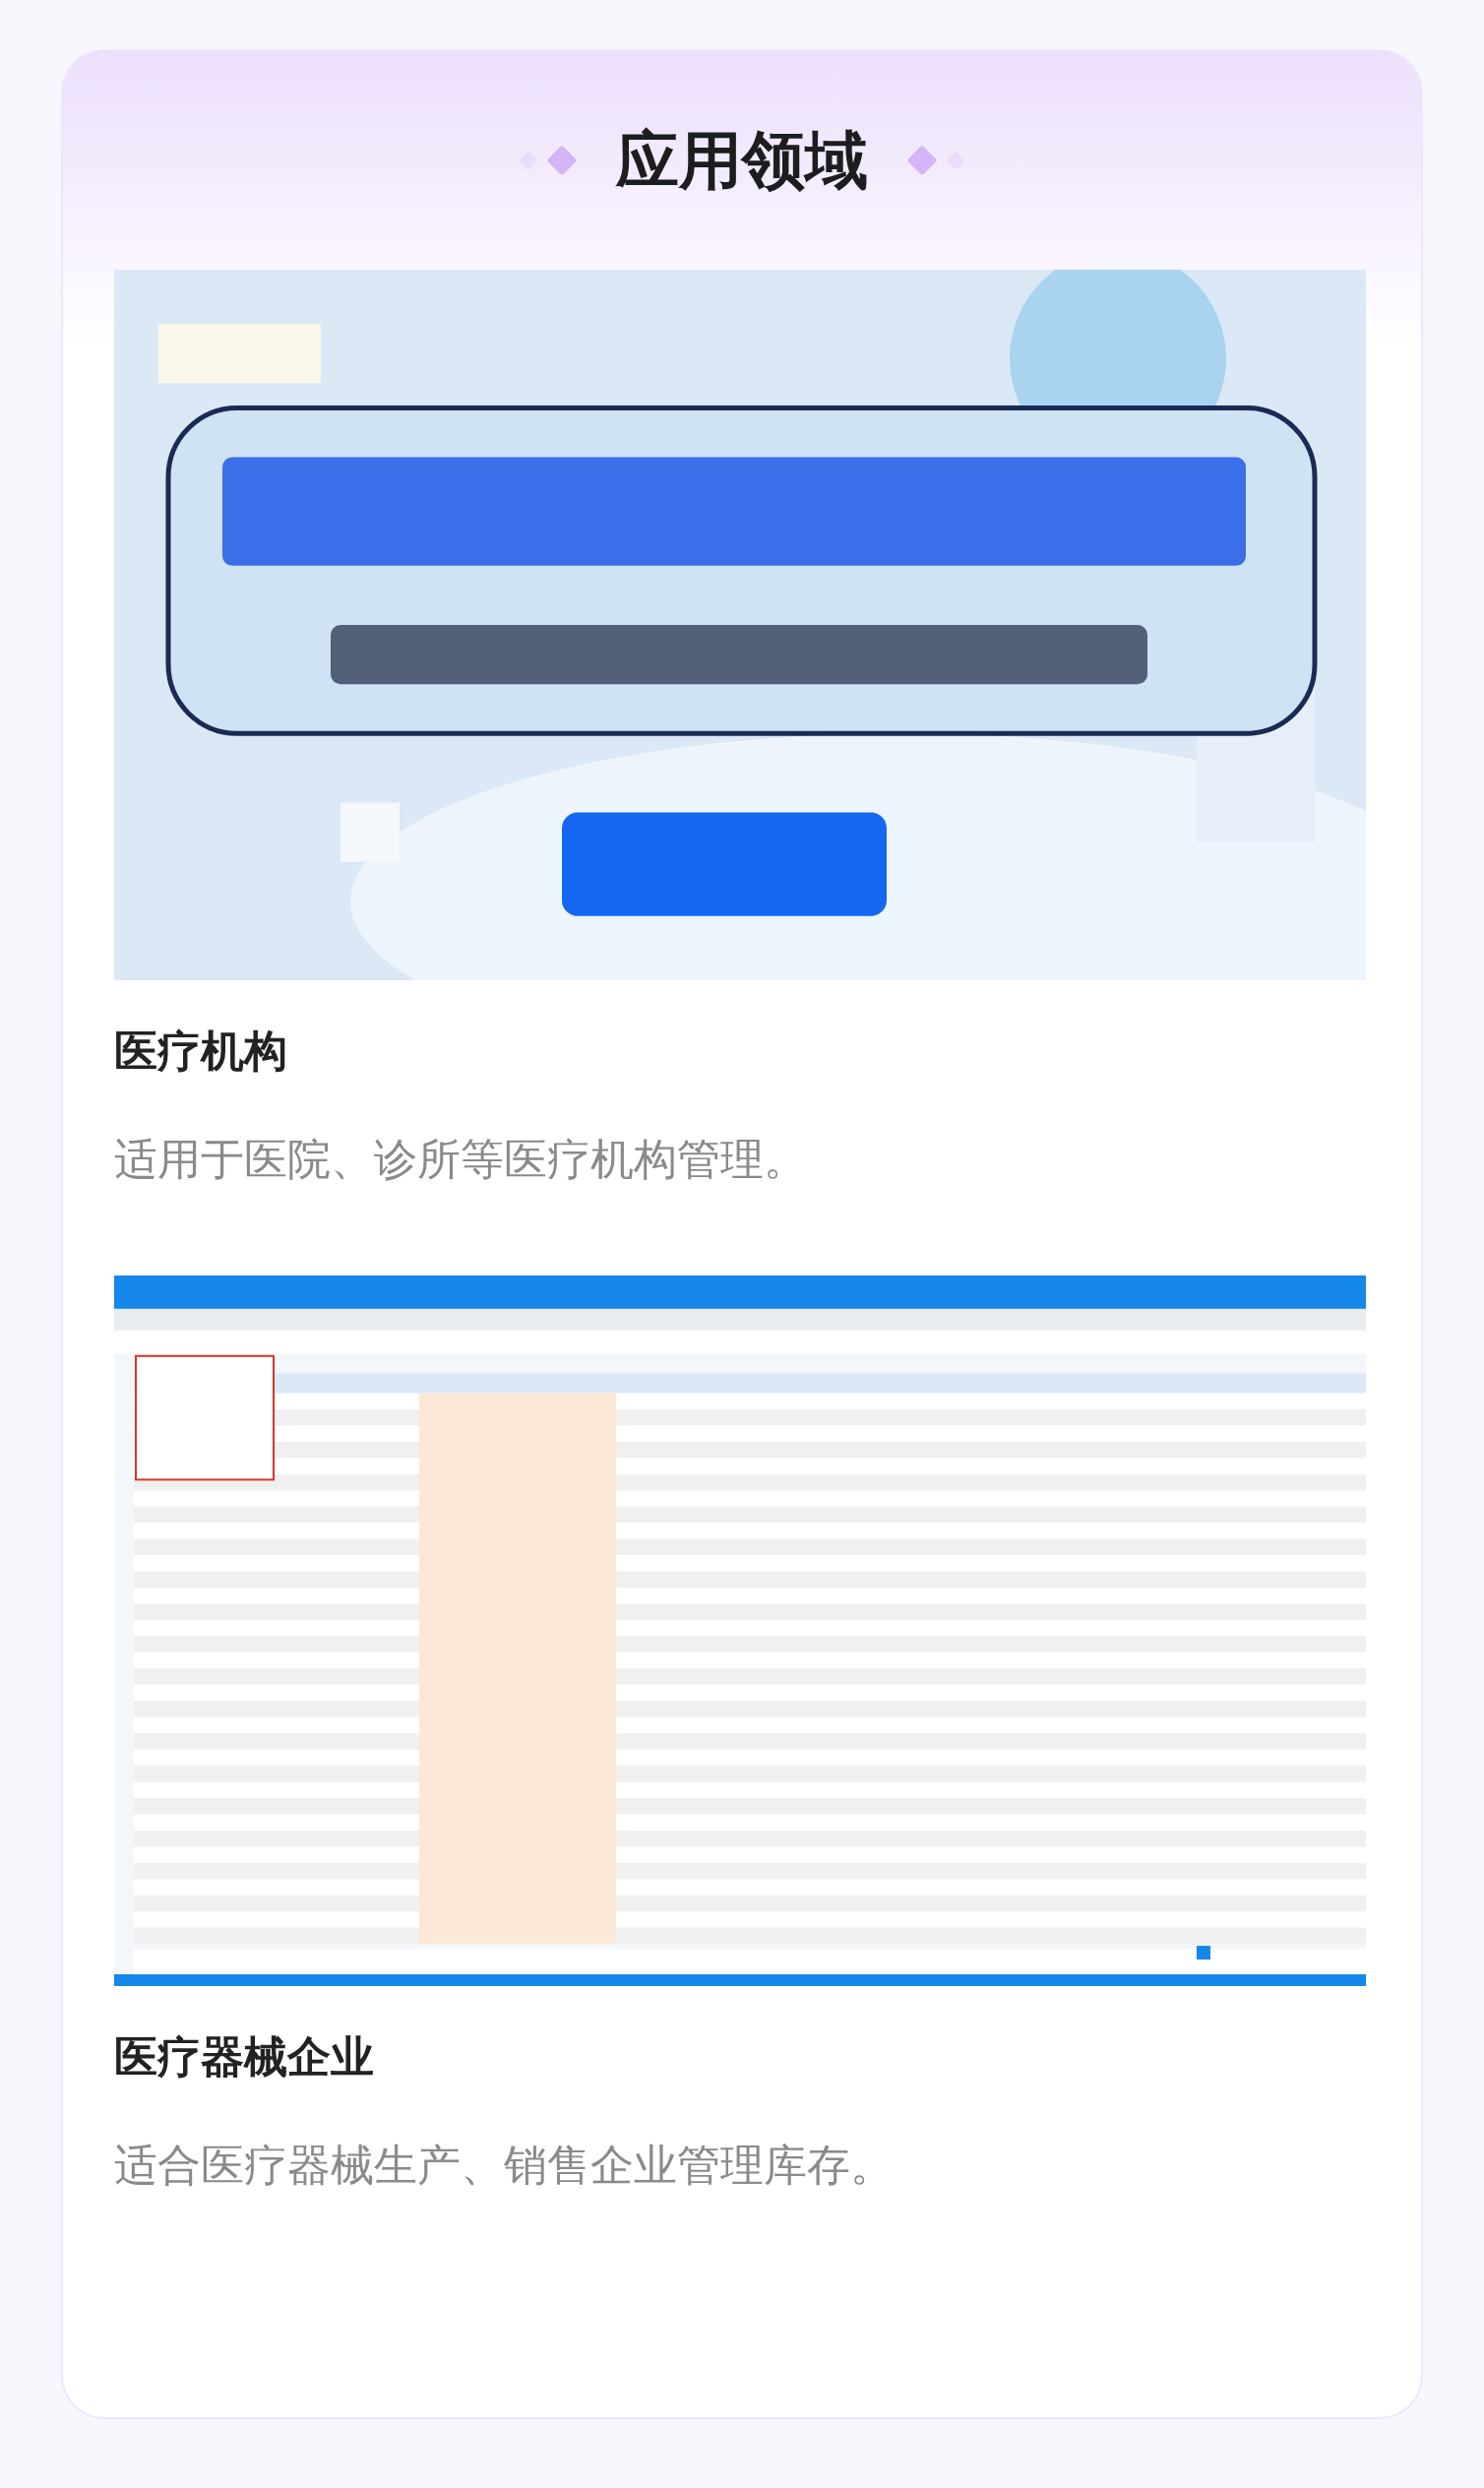 This screenshot has width=1484, height=2488. I want to click on item-description: 适用于医院、诊所等医疗机构管理。, so click(461, 1159).